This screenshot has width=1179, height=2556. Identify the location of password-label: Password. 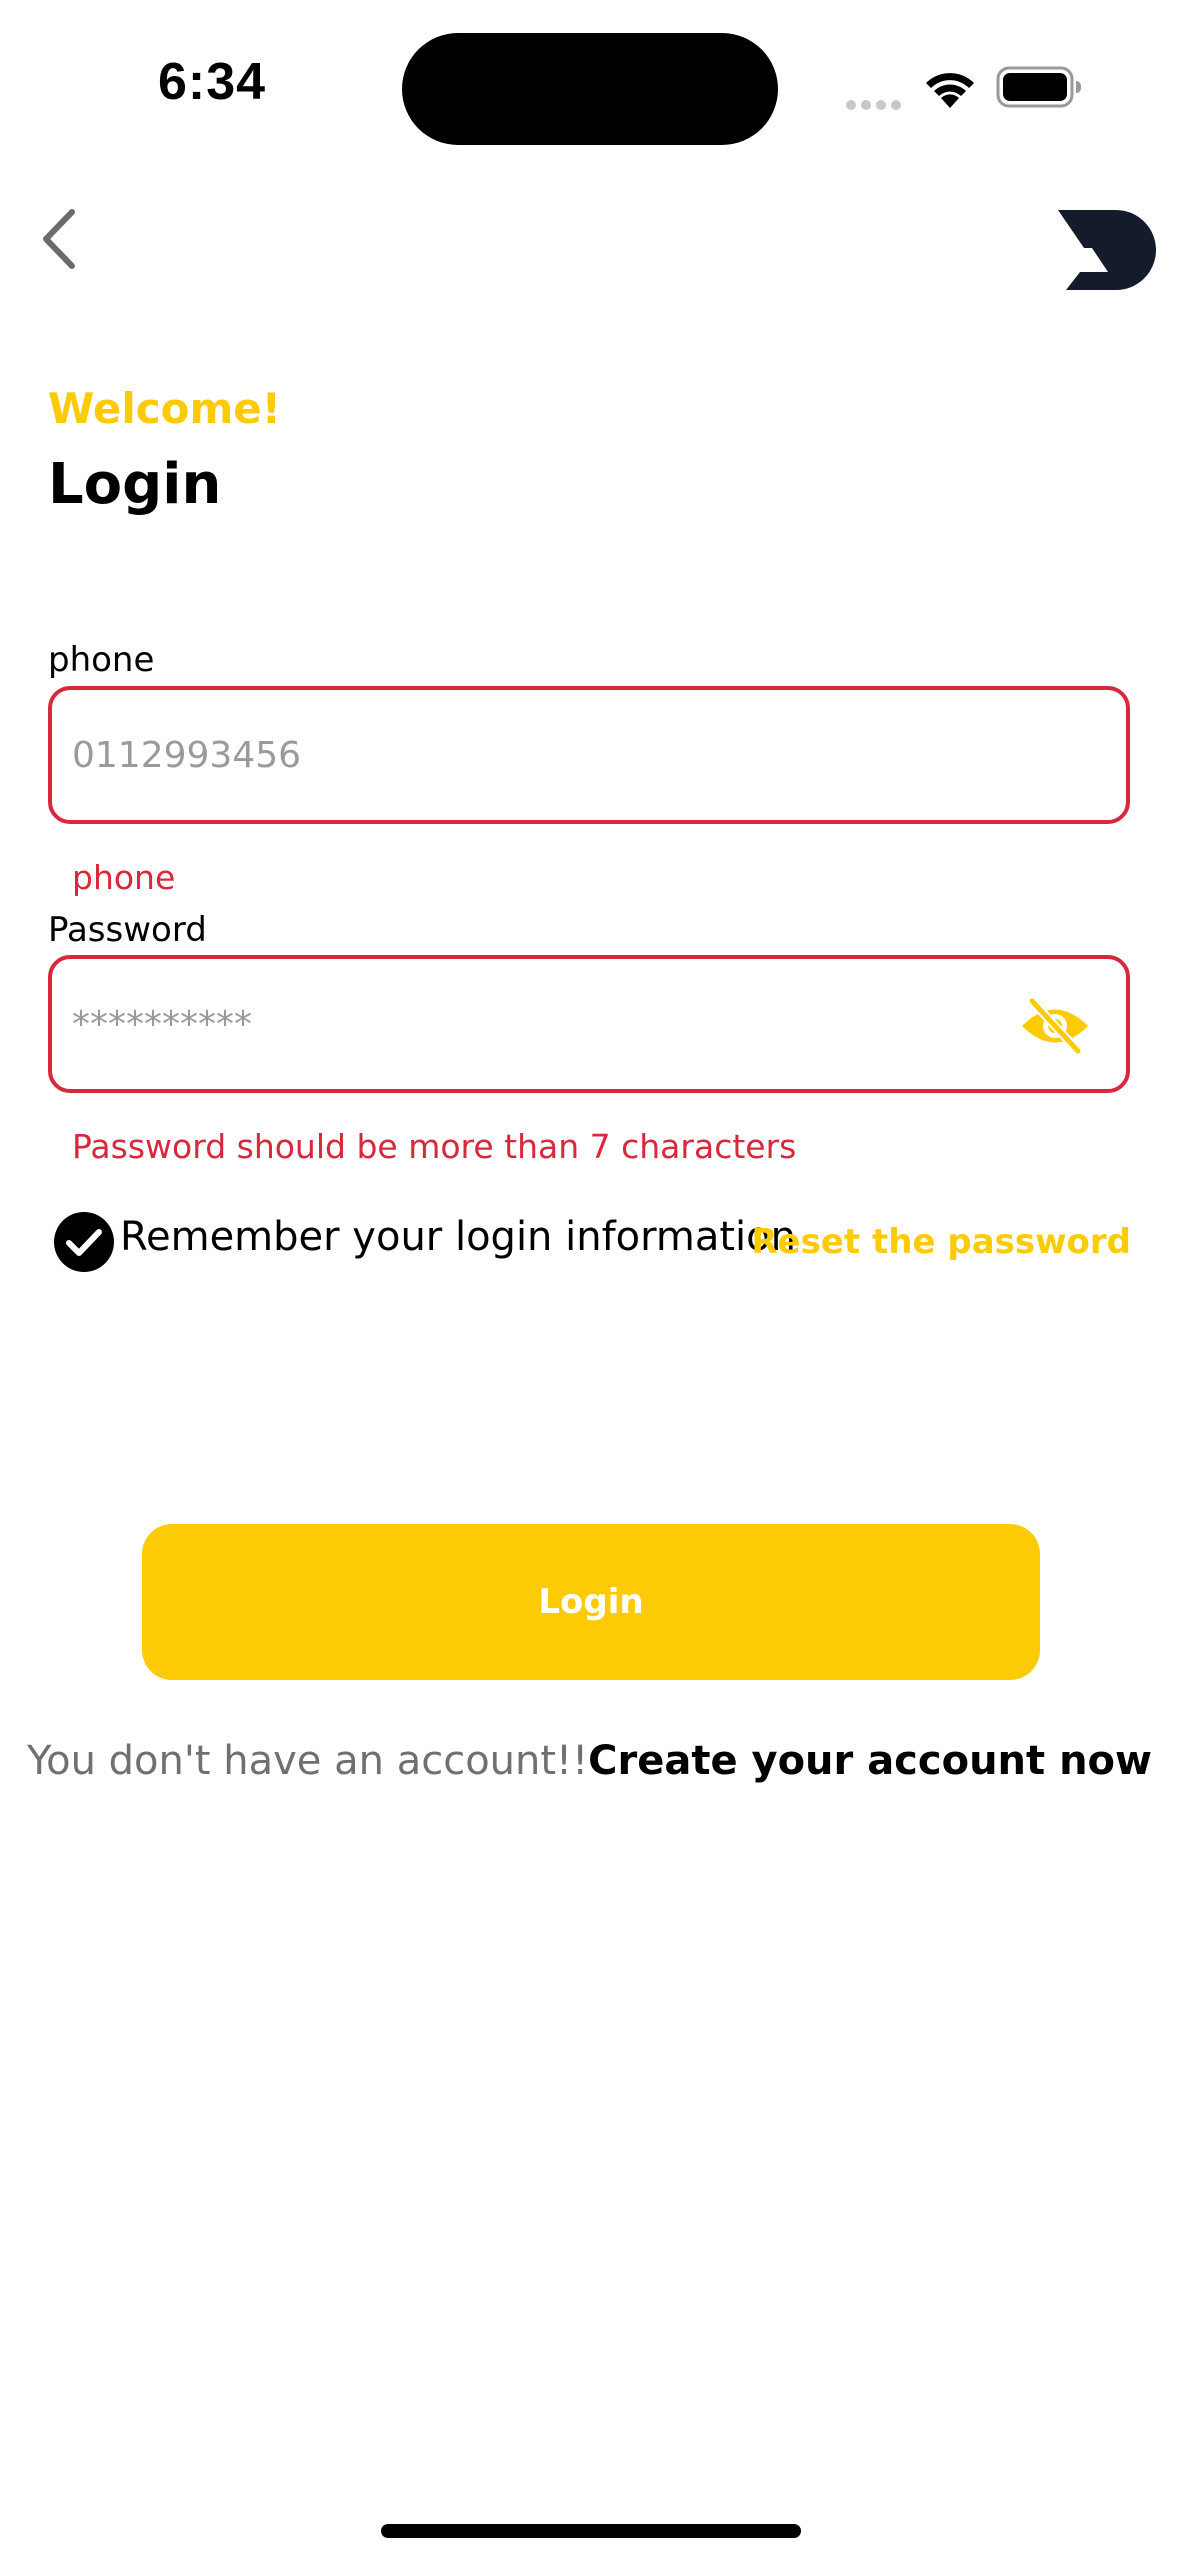
(127, 930).